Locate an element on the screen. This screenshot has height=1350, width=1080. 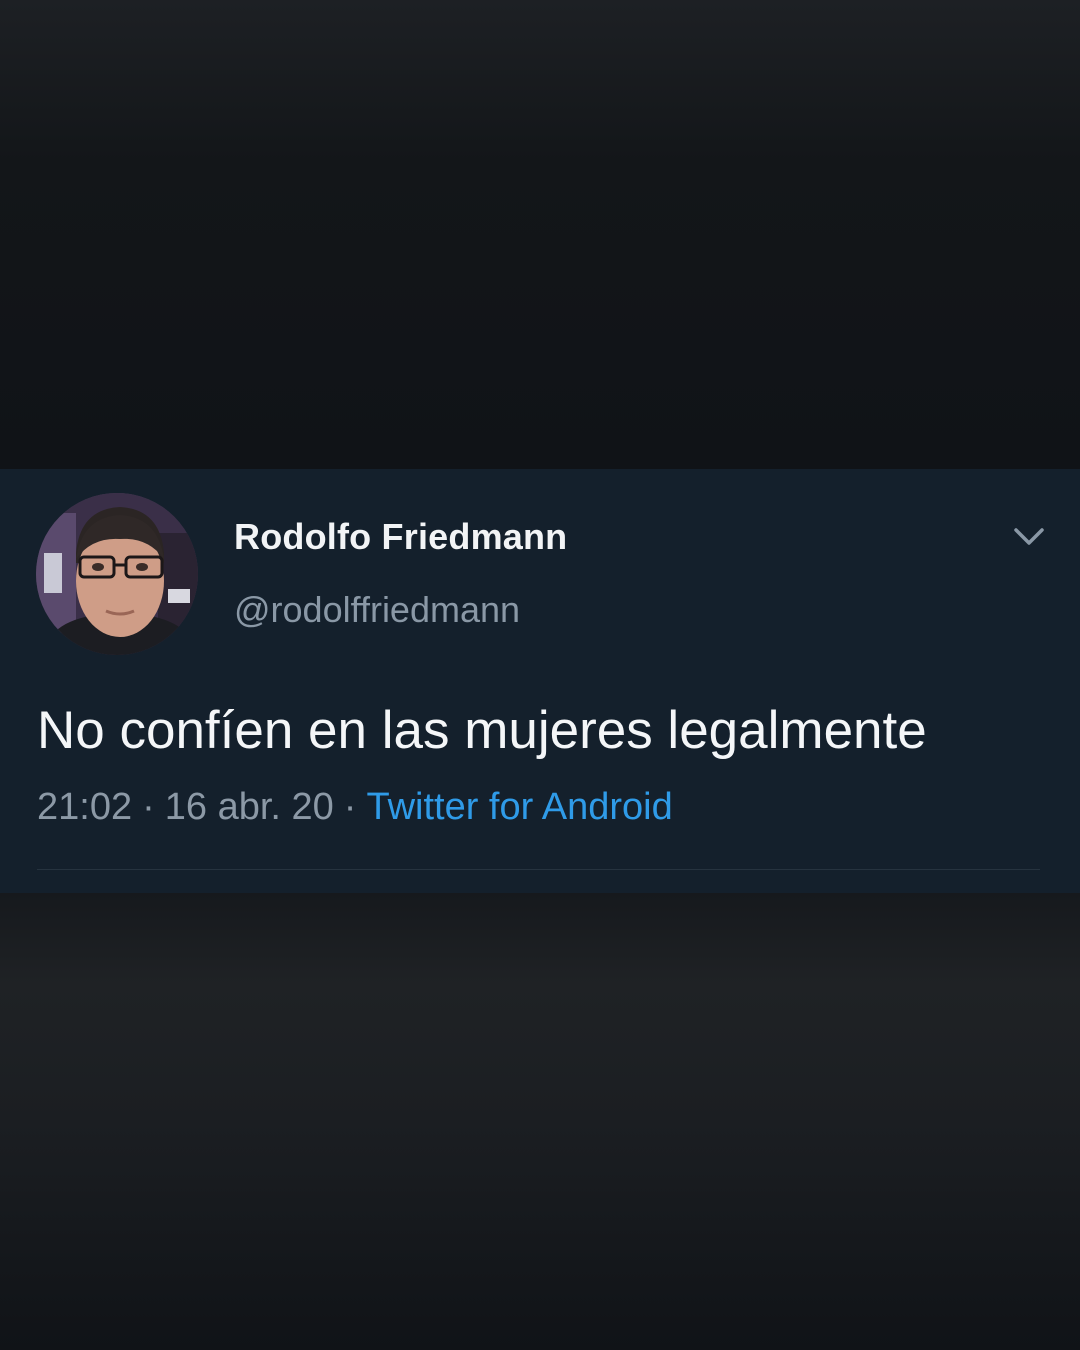
avatar-photo is located at coordinates (117, 574).